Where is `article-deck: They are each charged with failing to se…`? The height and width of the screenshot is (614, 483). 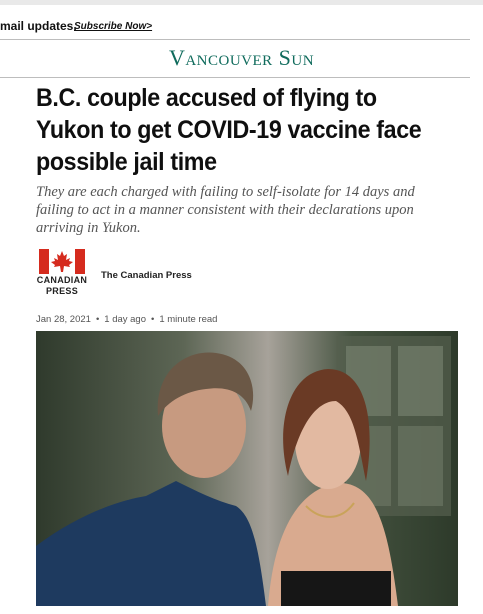
article-deck: They are each charged with failing to se… is located at coordinates (225, 210).